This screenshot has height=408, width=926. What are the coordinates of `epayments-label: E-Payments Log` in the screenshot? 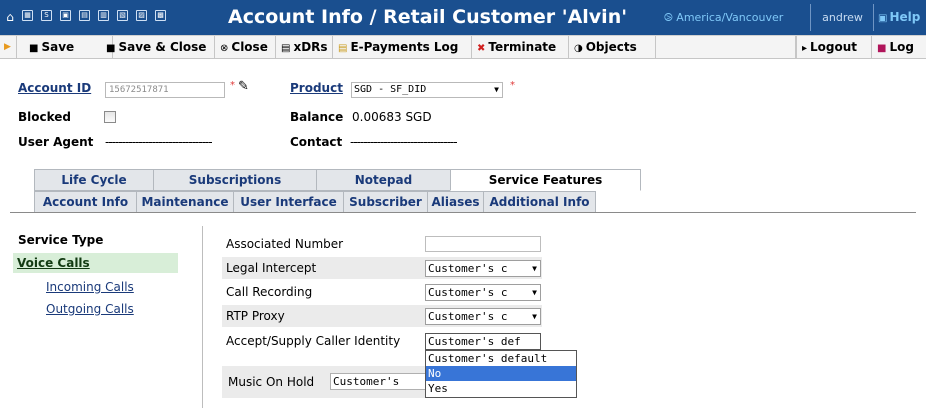 It's located at (404, 47).